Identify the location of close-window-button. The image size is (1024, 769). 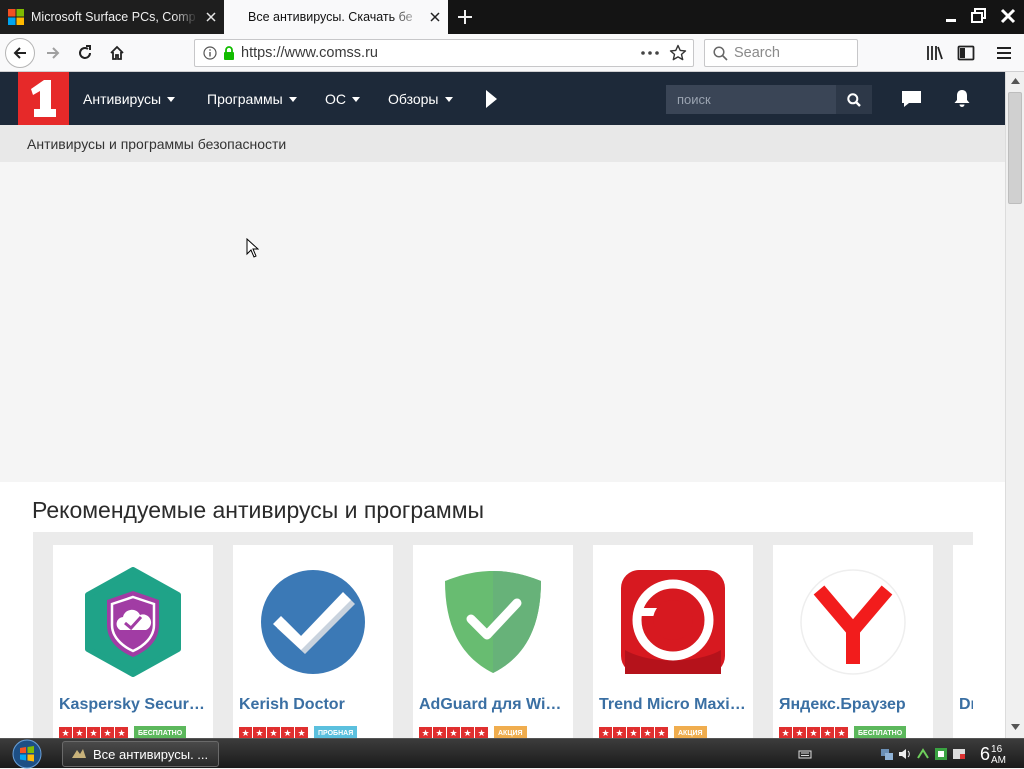
(1008, 16).